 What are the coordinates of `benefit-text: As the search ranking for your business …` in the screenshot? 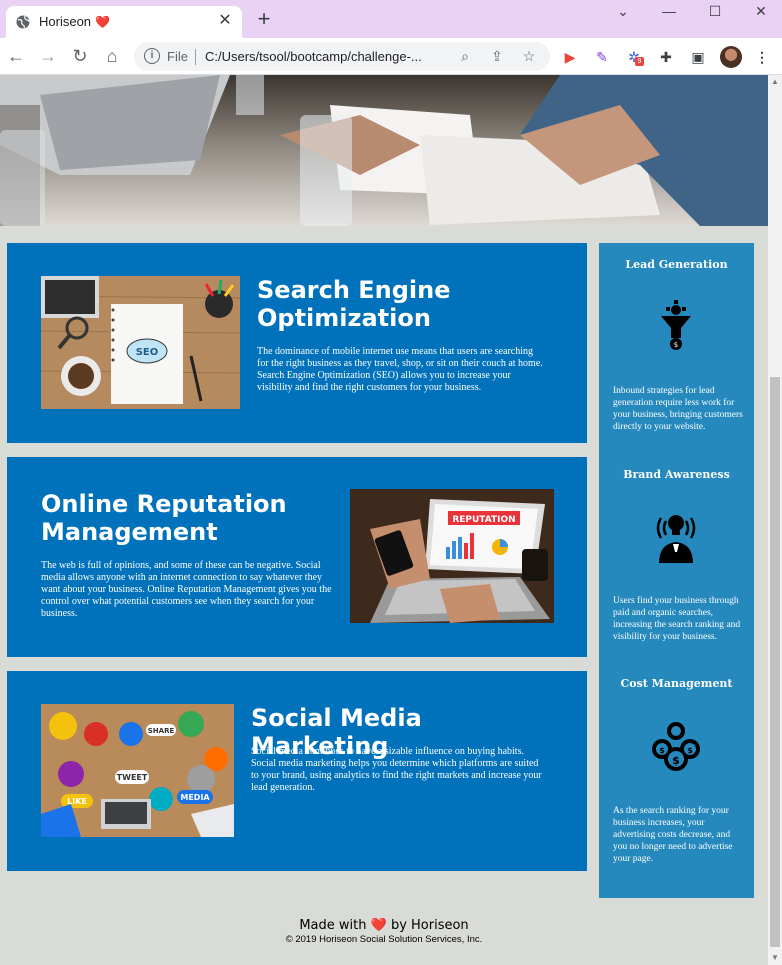 It's located at (673, 835).